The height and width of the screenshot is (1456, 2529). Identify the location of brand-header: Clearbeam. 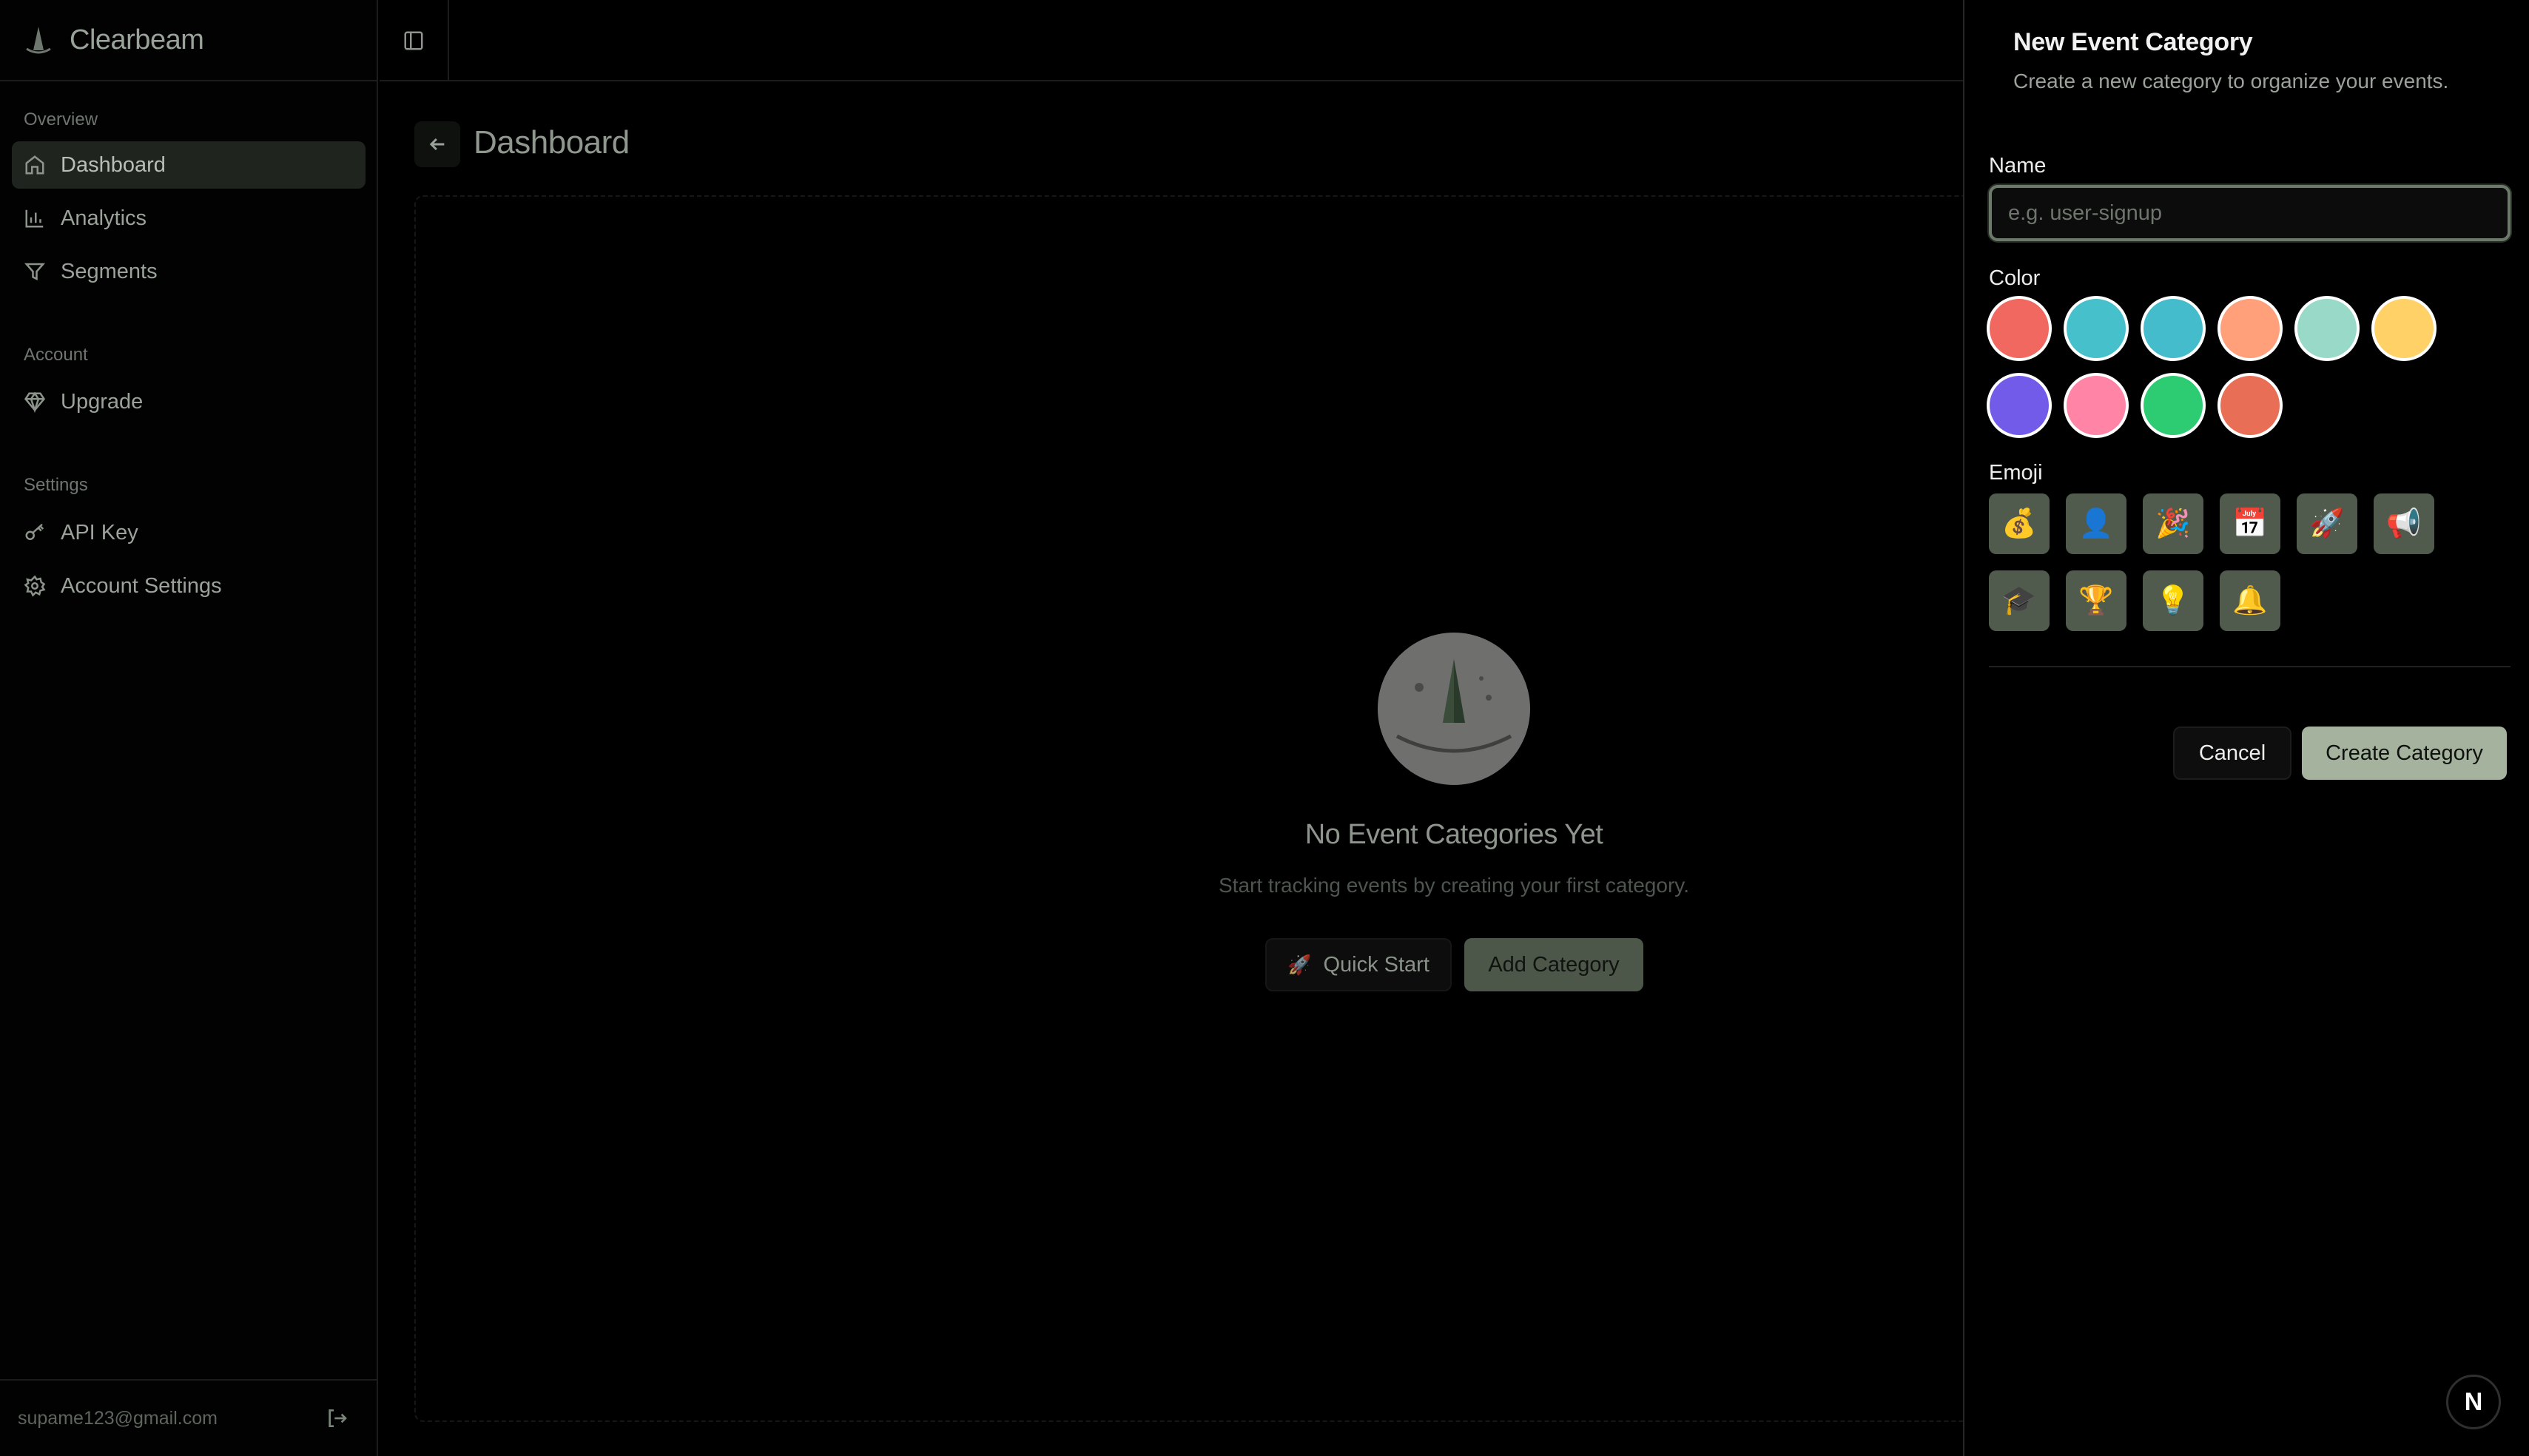
(189, 41).